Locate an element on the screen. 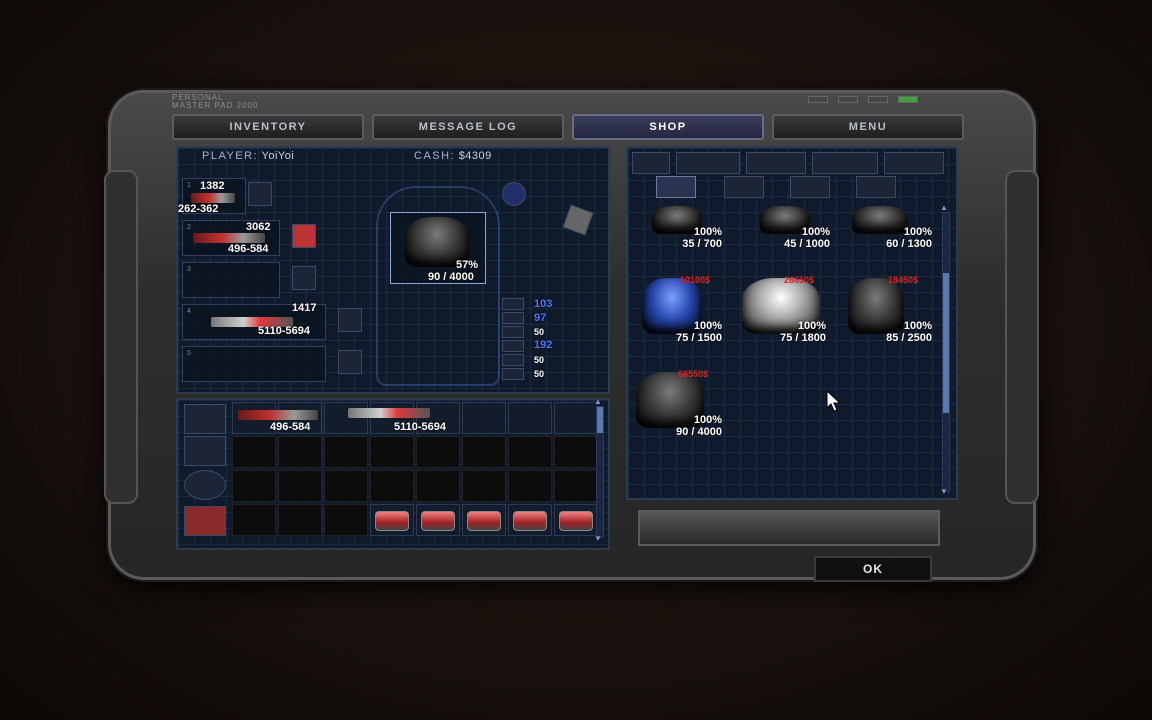 This screenshot has height=720, width=1152. rifle-category-icon is located at coordinates (776, 163).